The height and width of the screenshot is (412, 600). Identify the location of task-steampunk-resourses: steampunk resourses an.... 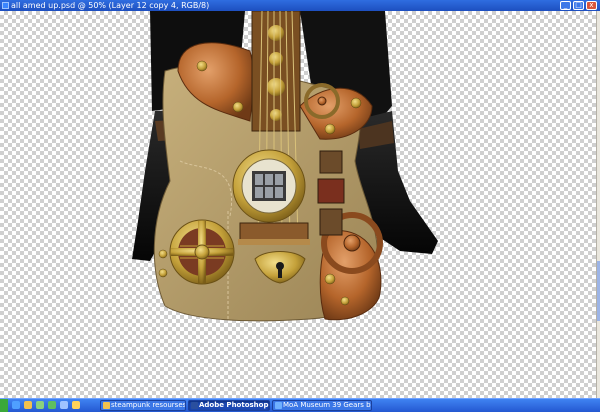
(143, 405).